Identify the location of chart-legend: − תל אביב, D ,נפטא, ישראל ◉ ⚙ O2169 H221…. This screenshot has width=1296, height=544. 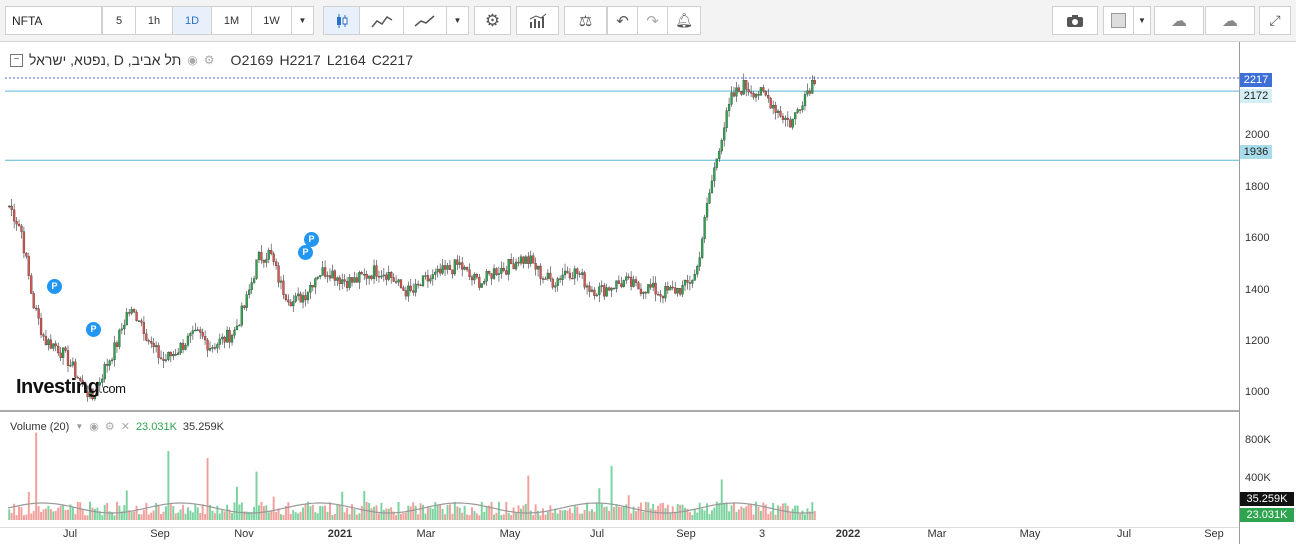
(211, 60).